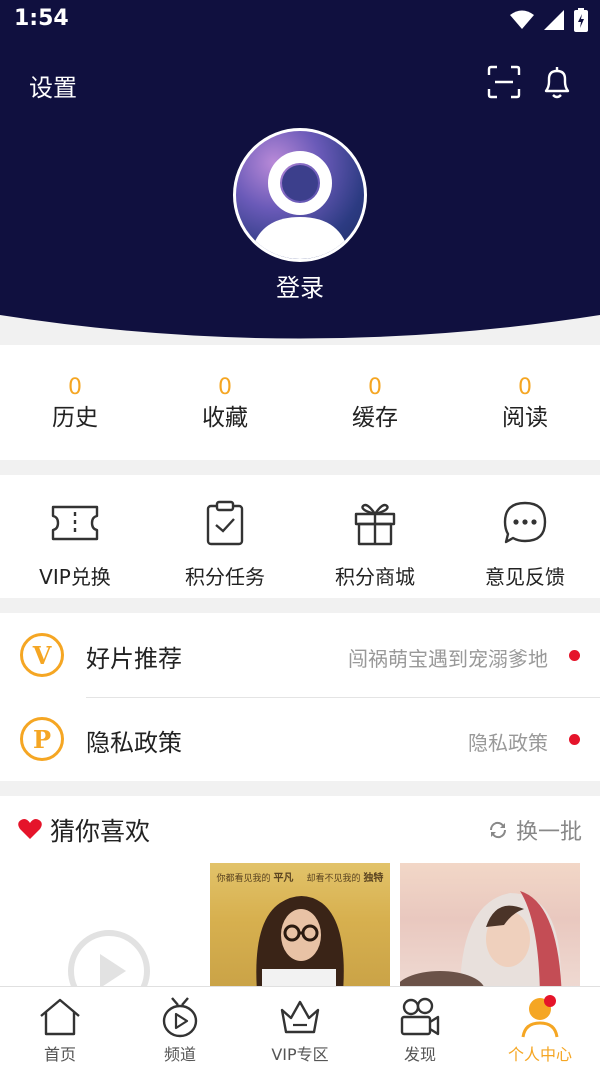 This screenshot has height=1066, width=600. I want to click on tab-label: VIP专区, so click(300, 1054).